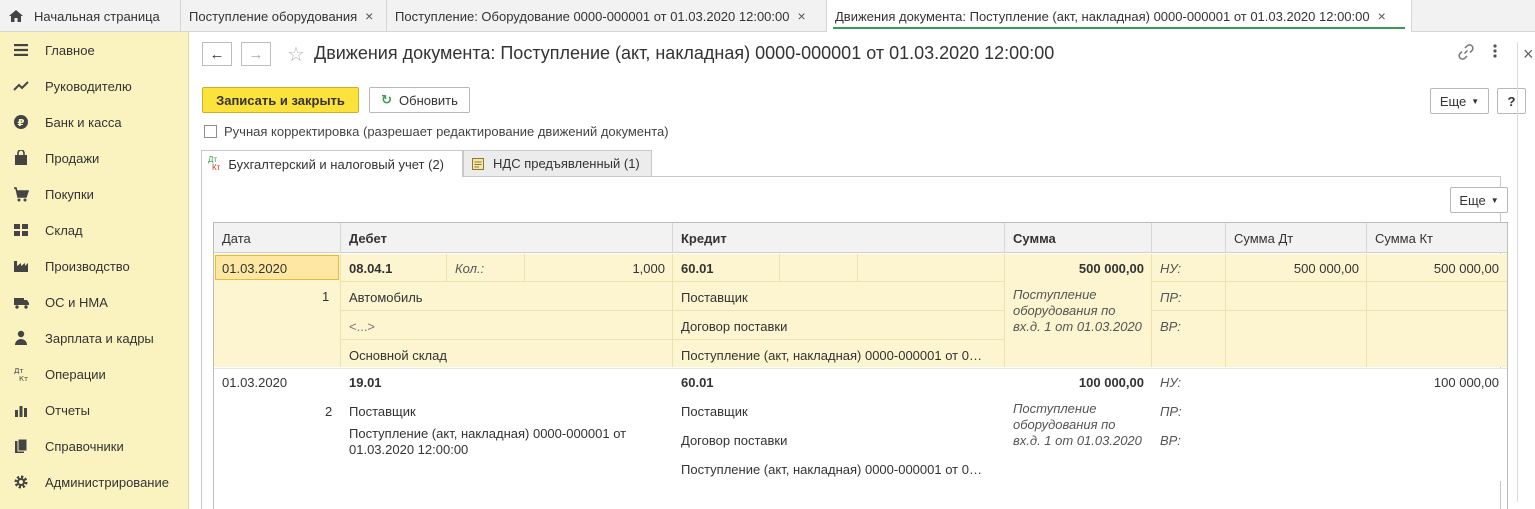 Image resolution: width=1535 pixels, height=509 pixels. Describe the element at coordinates (87, 266) in the screenshot. I see `sidebar-item-label: Производство` at that location.